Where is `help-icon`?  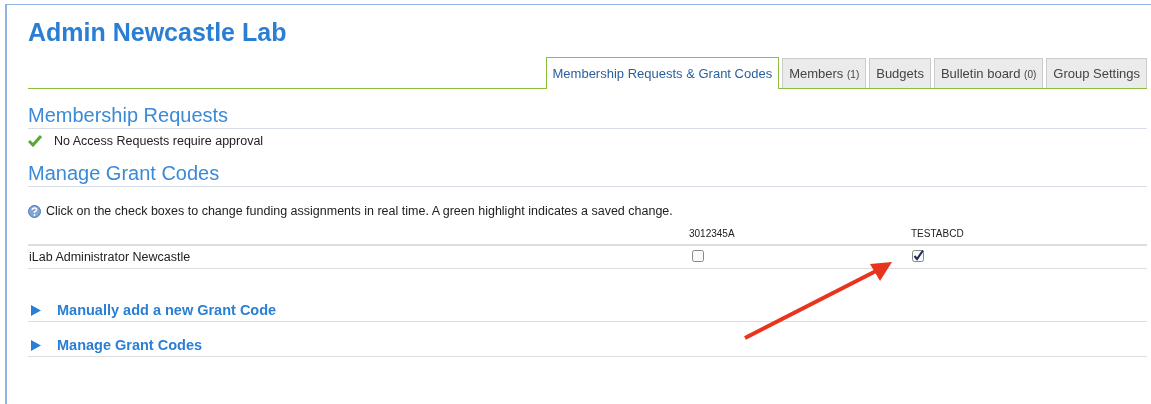 help-icon is located at coordinates (34, 211).